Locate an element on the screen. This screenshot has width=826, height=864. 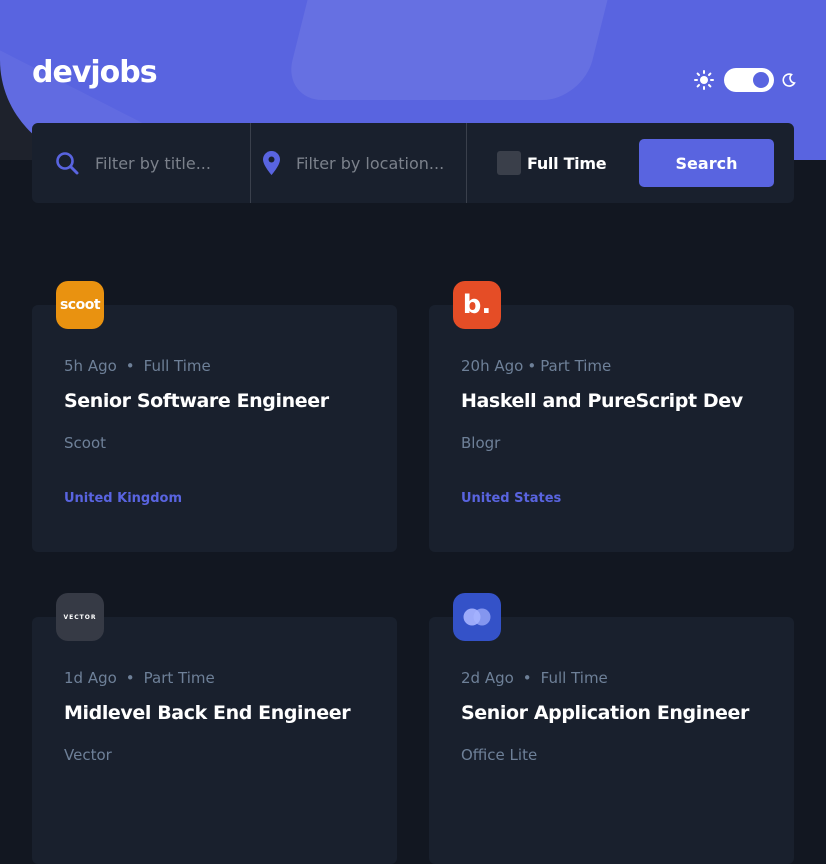
job-meta: 20h Ago • Part Time is located at coordinates (536, 366).